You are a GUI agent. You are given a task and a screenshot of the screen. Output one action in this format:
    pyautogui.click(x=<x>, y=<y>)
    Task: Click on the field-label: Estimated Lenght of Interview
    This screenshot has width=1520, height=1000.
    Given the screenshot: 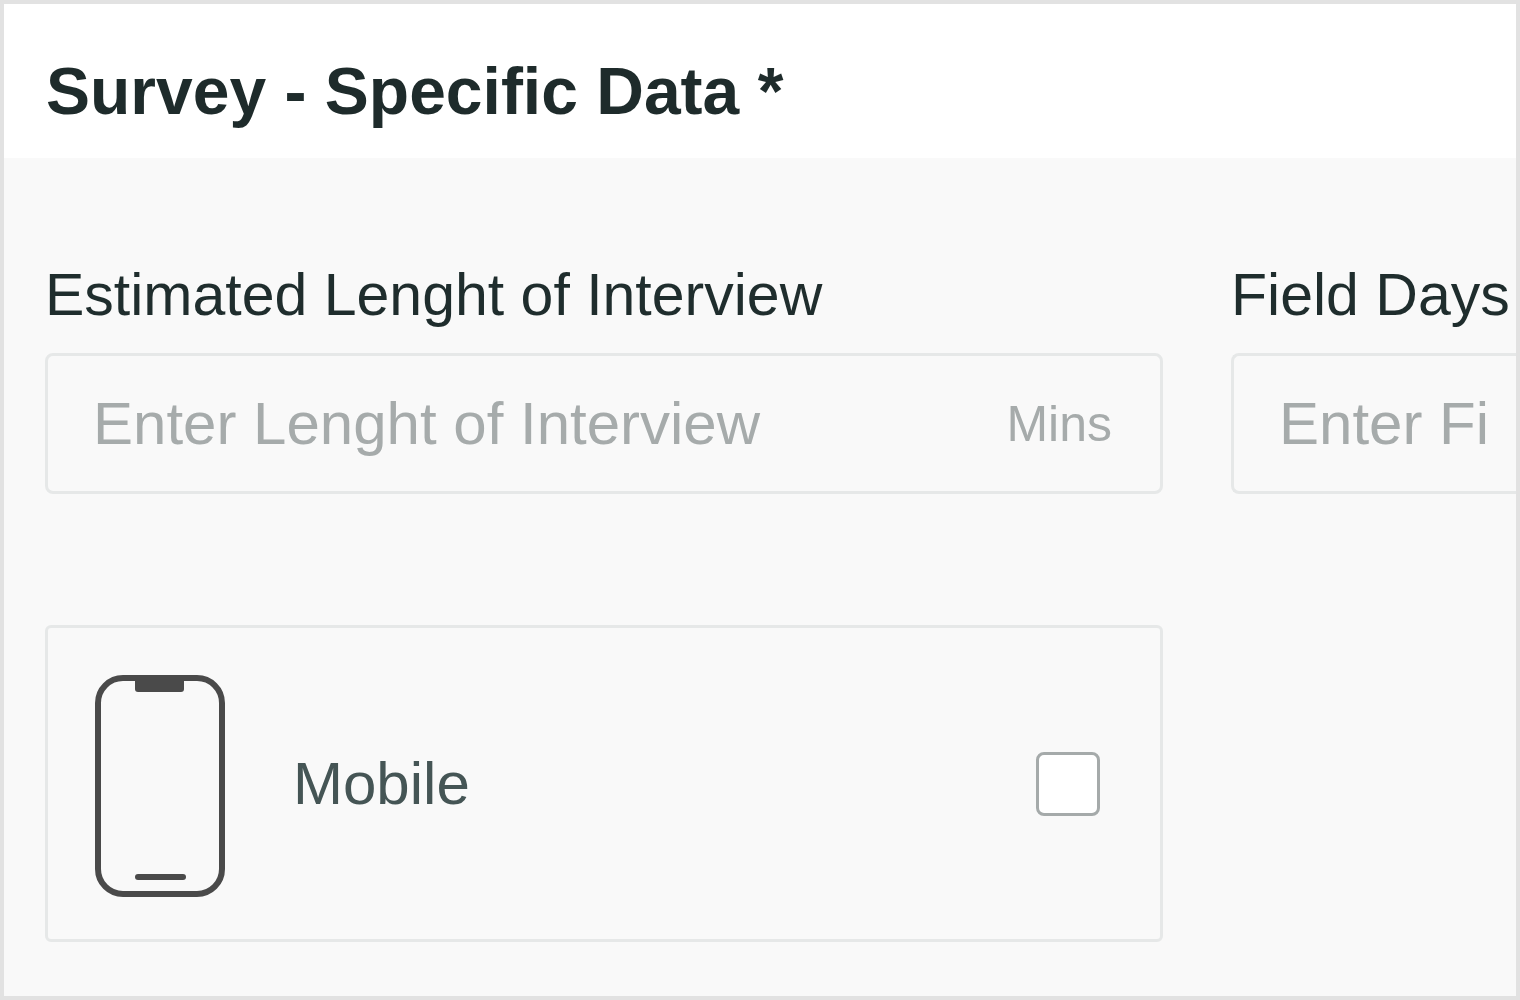 What is the action you would take?
    pyautogui.click(x=434, y=295)
    